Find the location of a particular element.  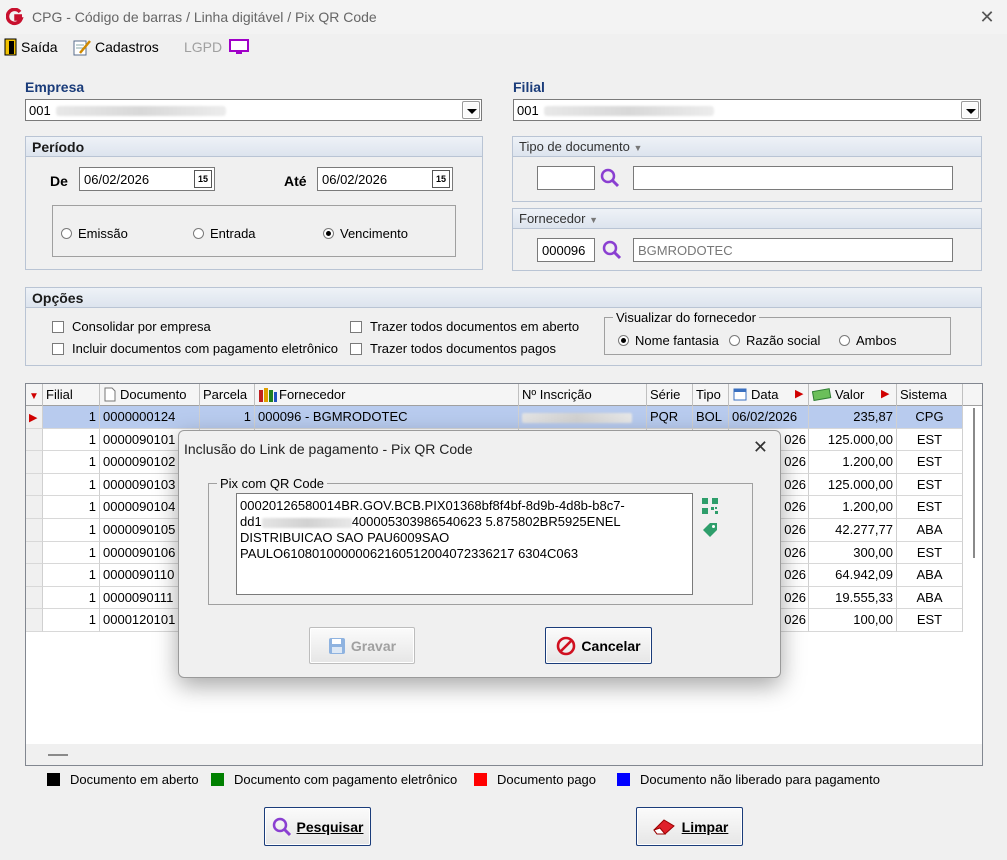

cell-valor: 300,00 is located at coordinates (853, 553).